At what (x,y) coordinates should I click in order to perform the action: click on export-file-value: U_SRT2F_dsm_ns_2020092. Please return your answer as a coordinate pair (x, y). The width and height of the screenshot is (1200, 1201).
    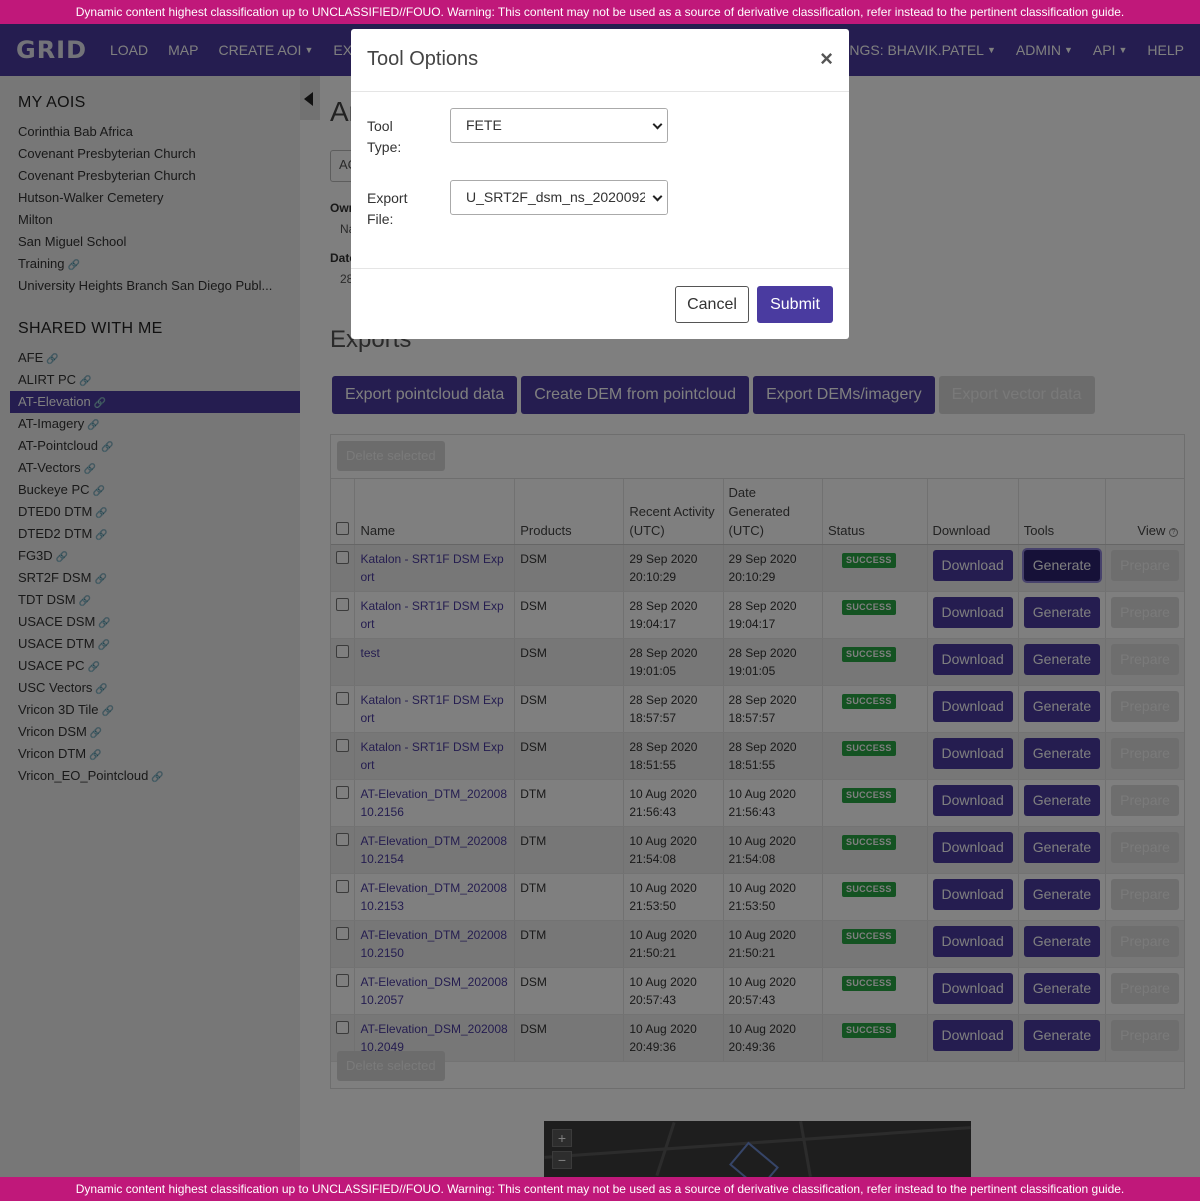
    Looking at the image, I should click on (557, 197).